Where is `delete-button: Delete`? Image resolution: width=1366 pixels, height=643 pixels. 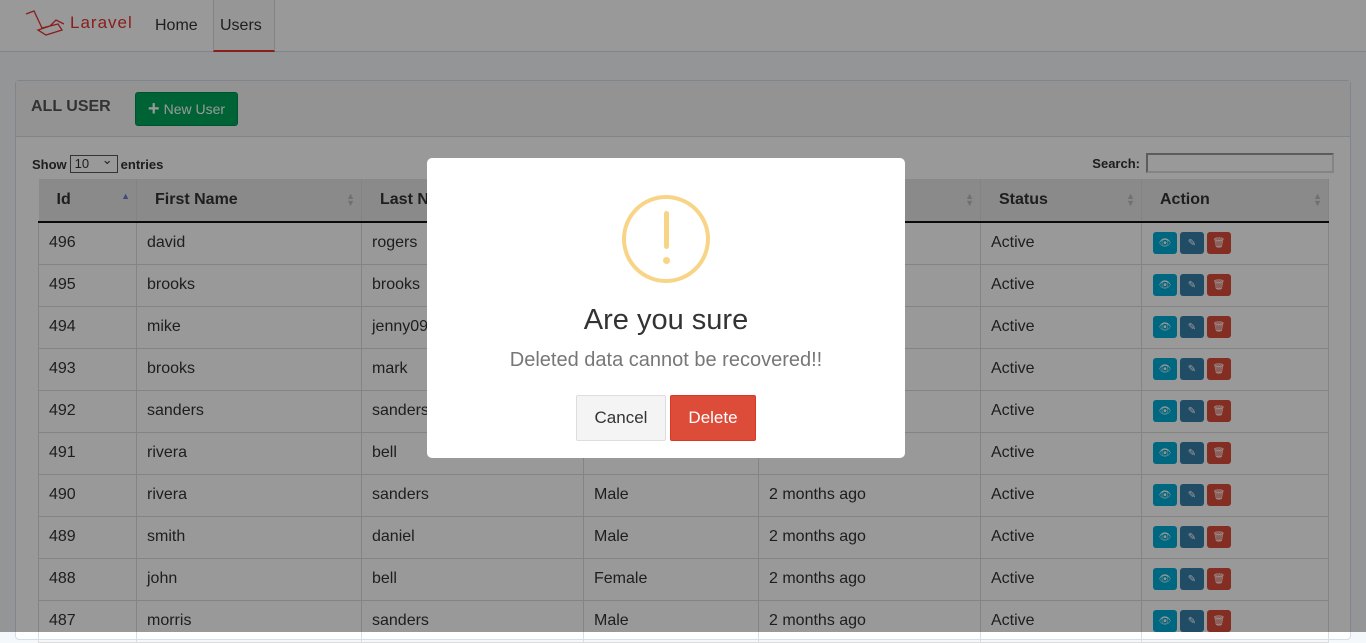 delete-button: Delete is located at coordinates (713, 418).